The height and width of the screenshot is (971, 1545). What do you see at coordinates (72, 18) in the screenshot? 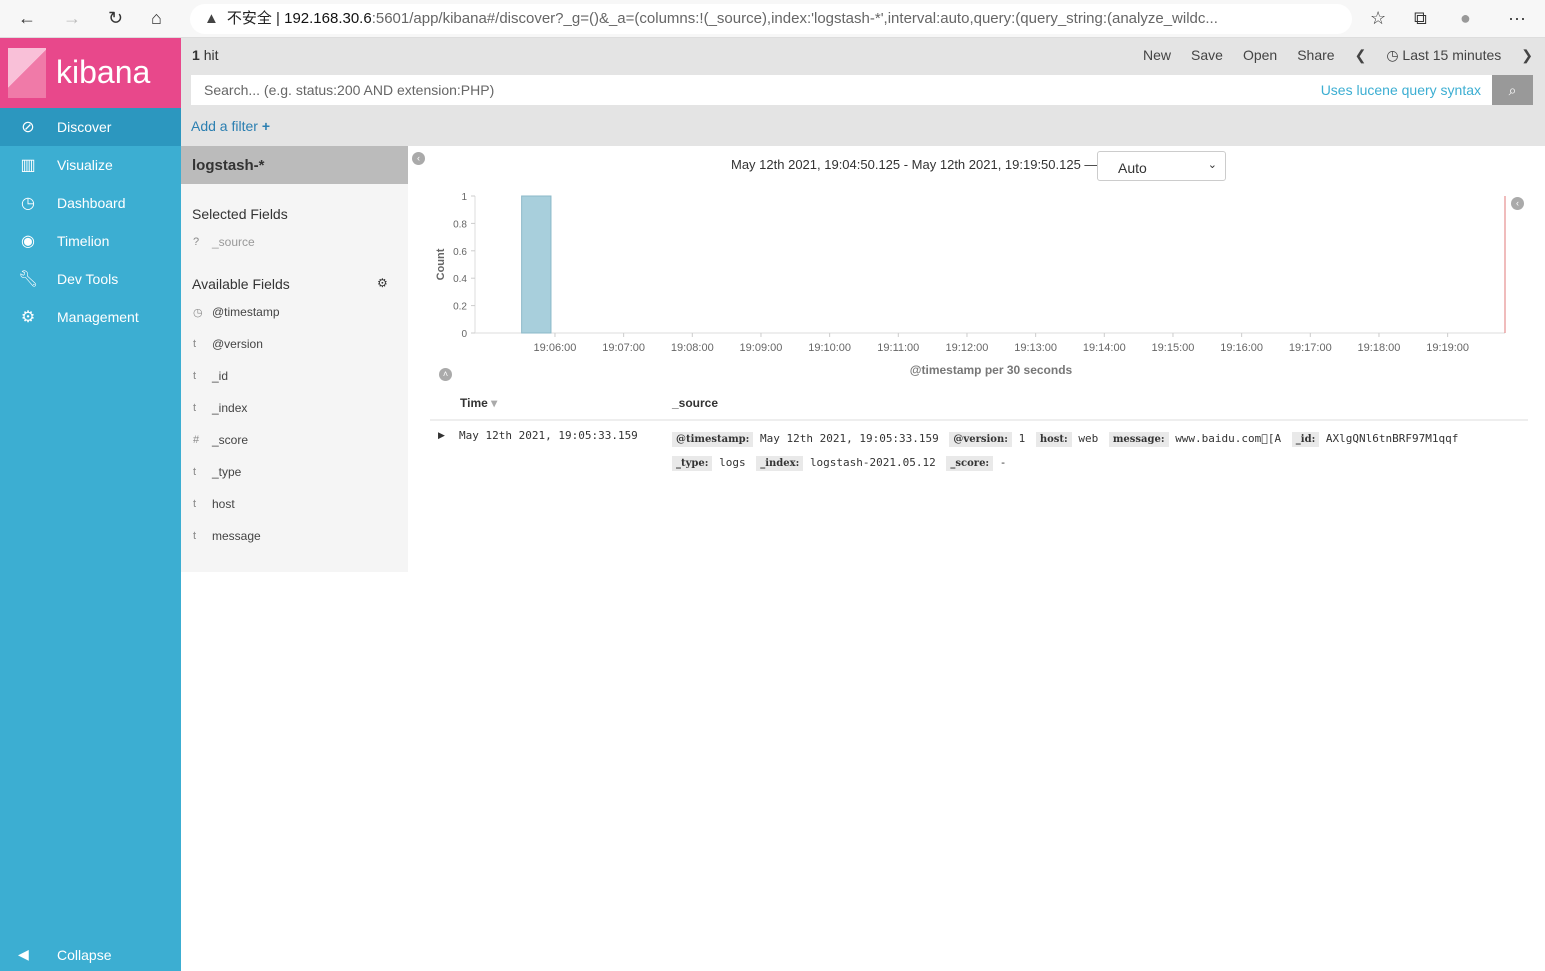
I see `forward-icon: →` at bounding box center [72, 18].